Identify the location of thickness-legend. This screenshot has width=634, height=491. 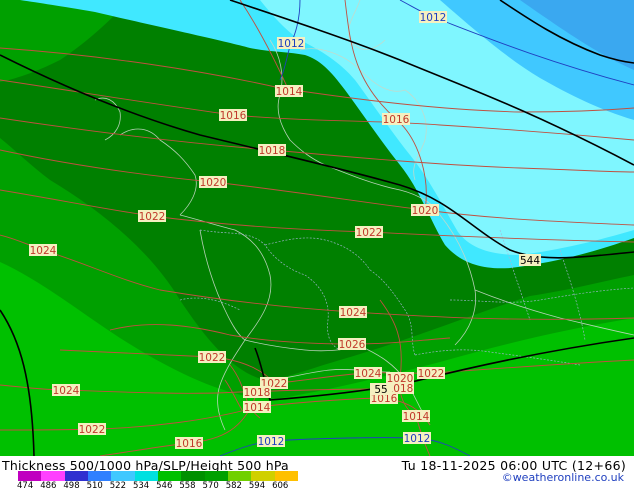
(158, 476).